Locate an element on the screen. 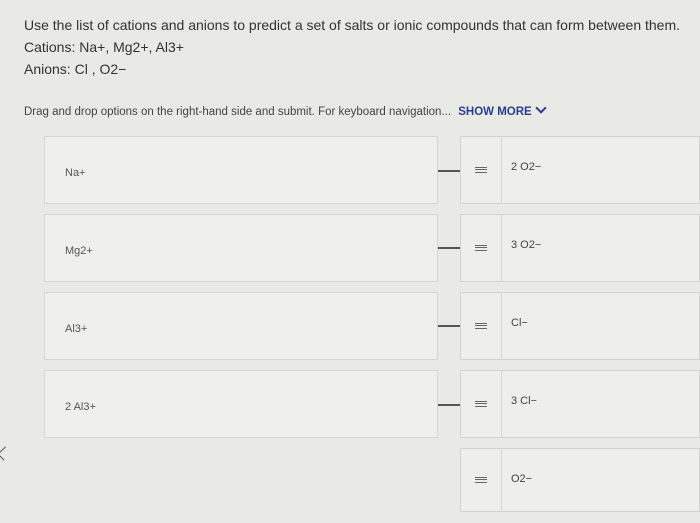 The height and width of the screenshot is (523, 700). option-label: 3 Cl− is located at coordinates (524, 401).